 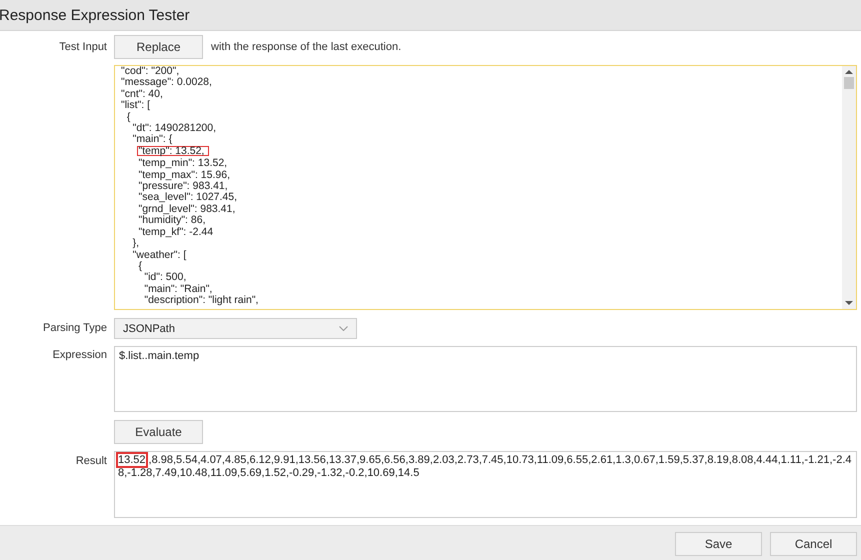 I want to click on chevron-down-icon, so click(x=343, y=328).